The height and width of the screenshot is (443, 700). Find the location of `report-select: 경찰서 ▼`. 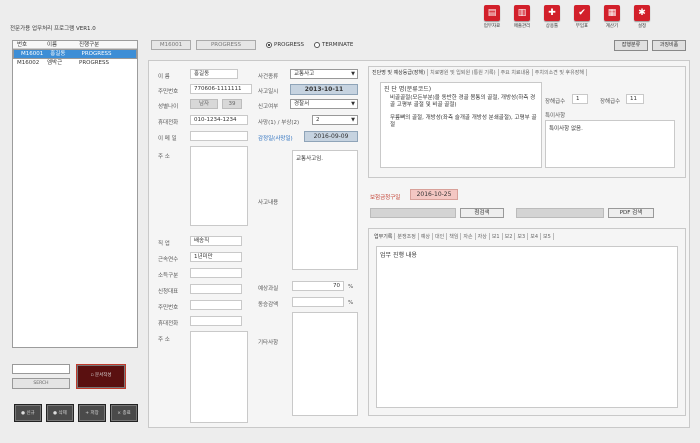

report-select: 경찰서 ▼ is located at coordinates (324, 104).